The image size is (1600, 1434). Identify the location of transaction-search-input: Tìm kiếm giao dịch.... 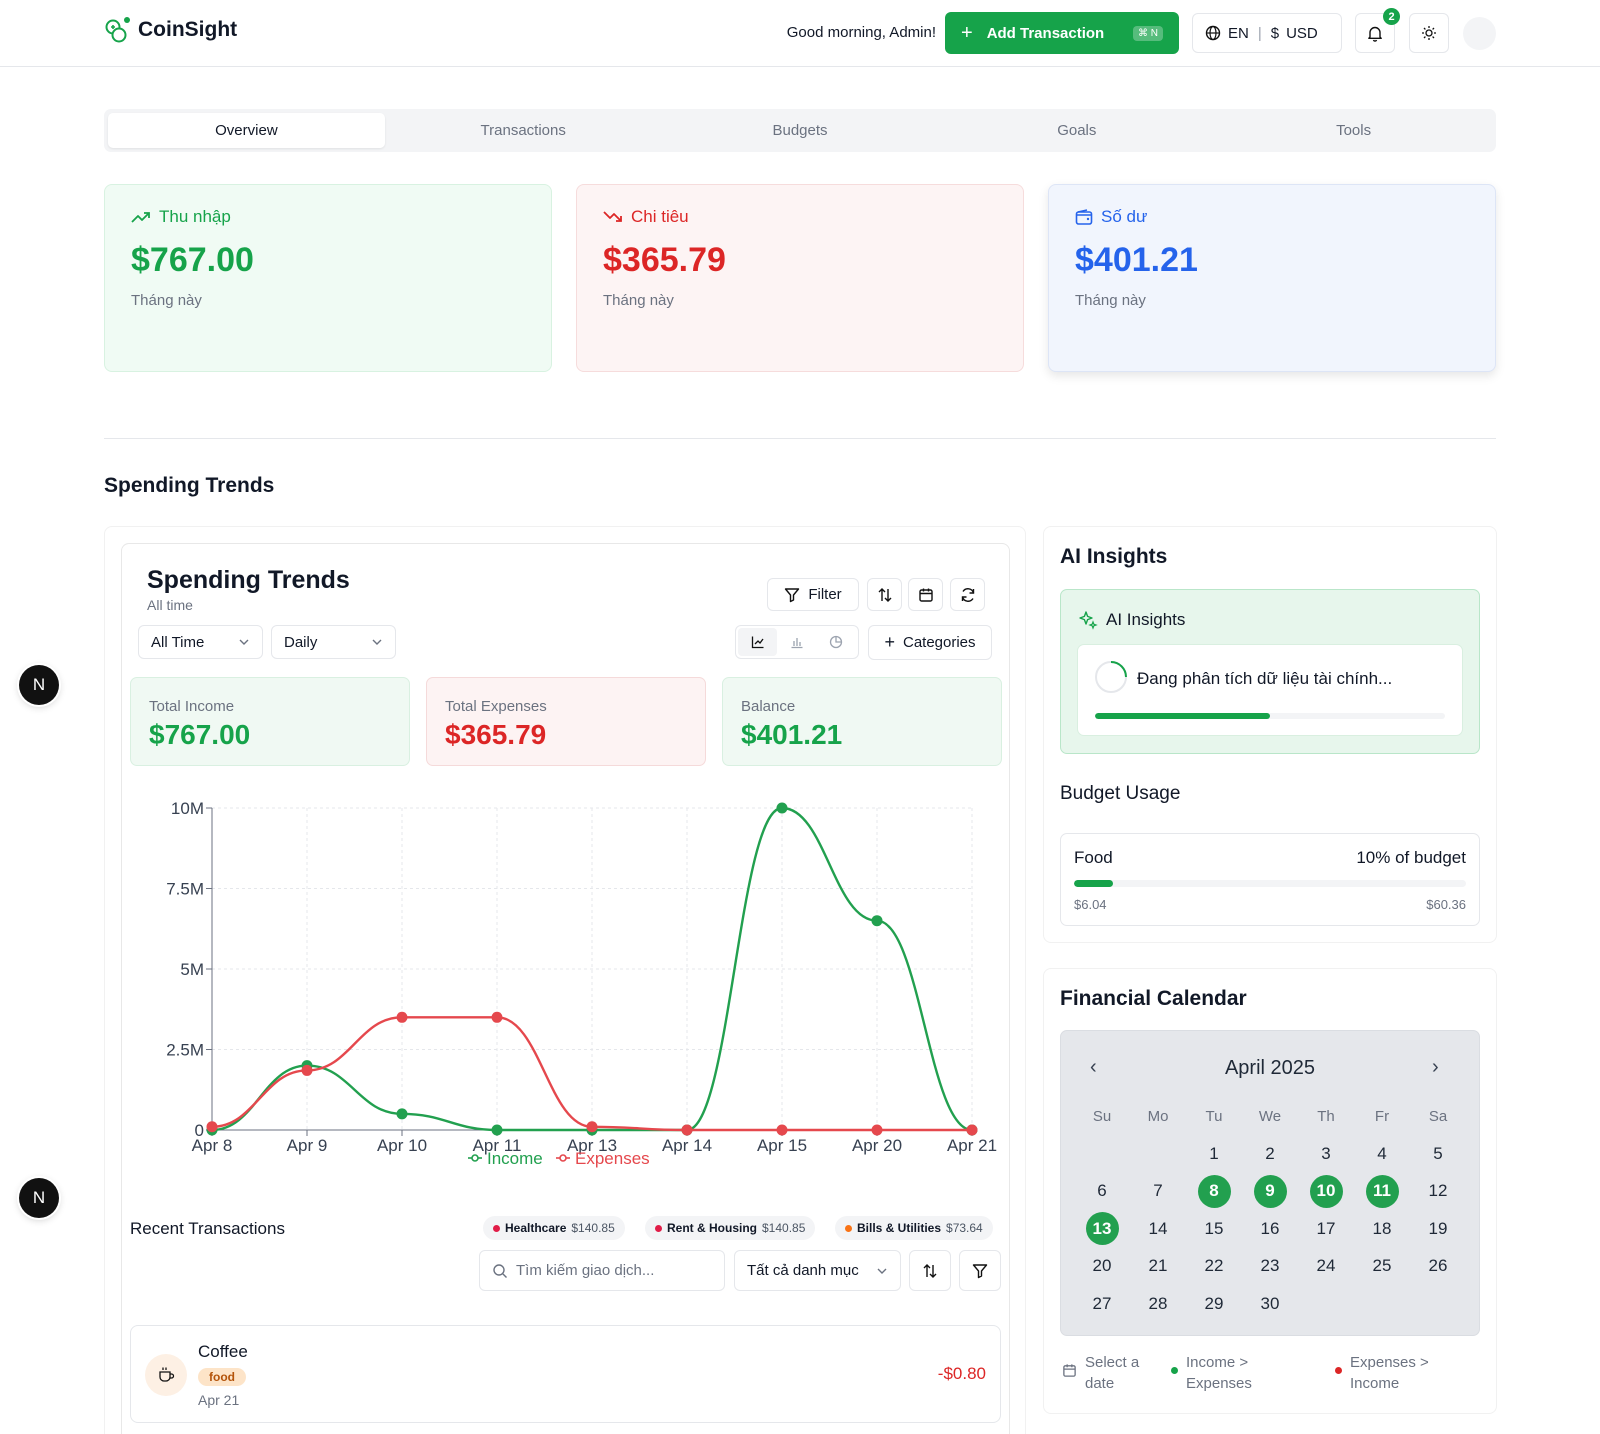
(602, 1270).